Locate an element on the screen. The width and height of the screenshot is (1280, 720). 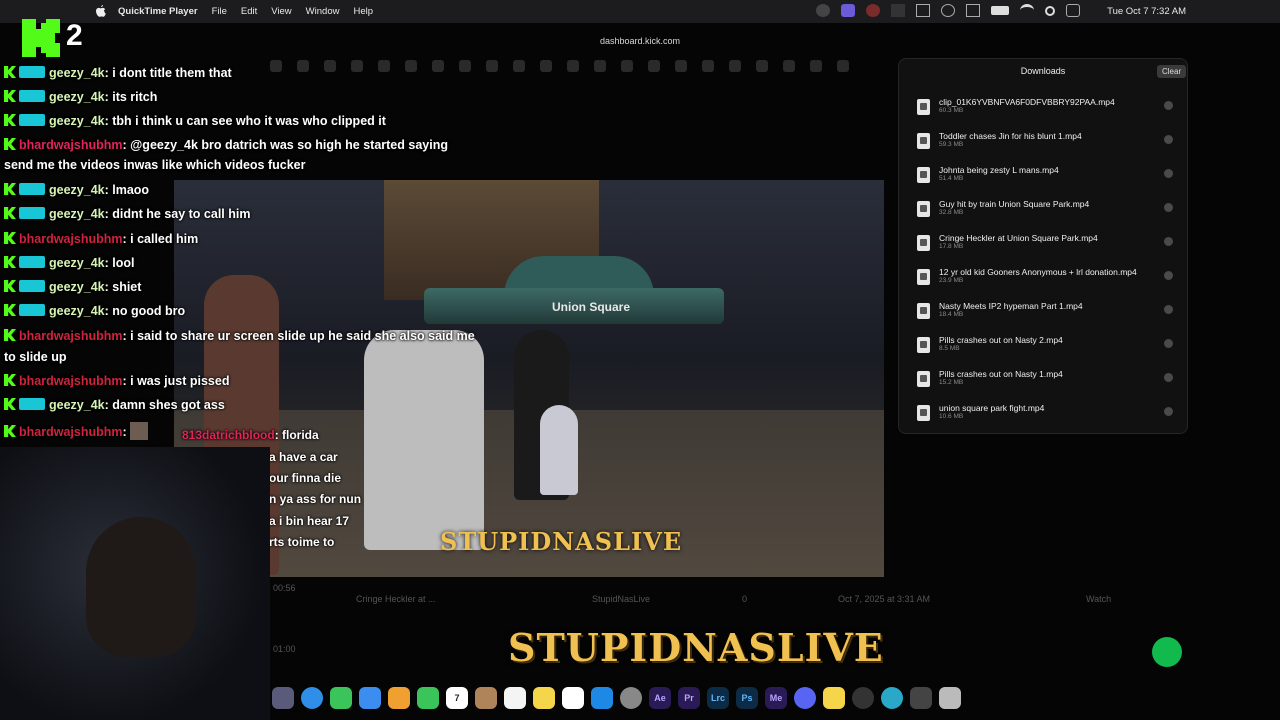
battery-icon is located at coordinates (1000, 10).